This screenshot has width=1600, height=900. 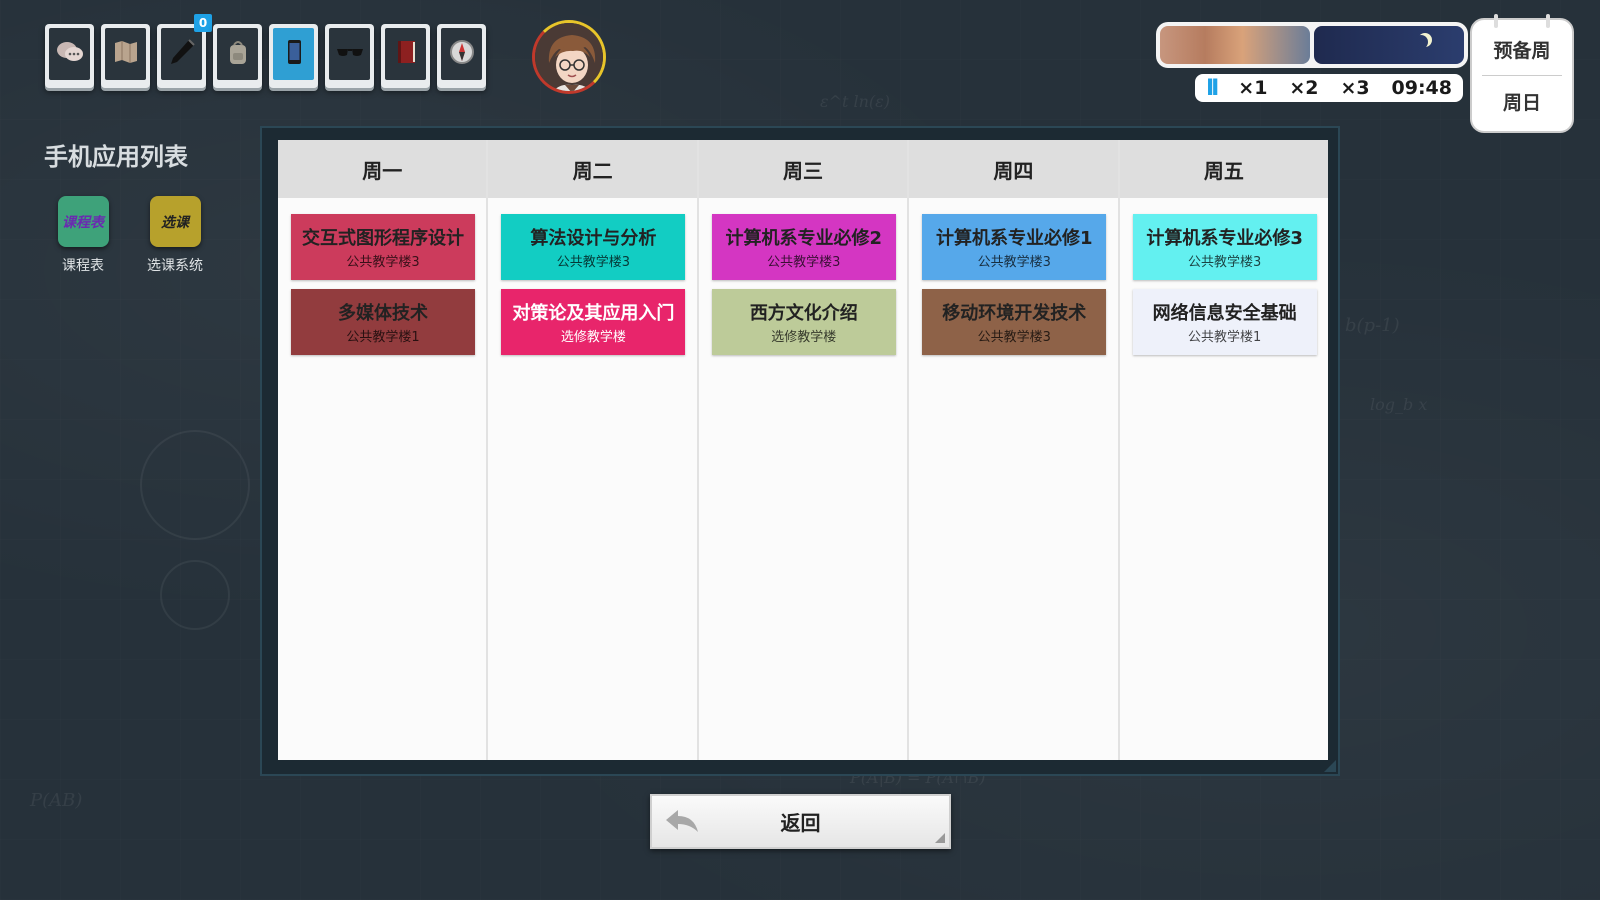 I want to click on toolbar-chat-bubbles-button, so click(x=69, y=56).